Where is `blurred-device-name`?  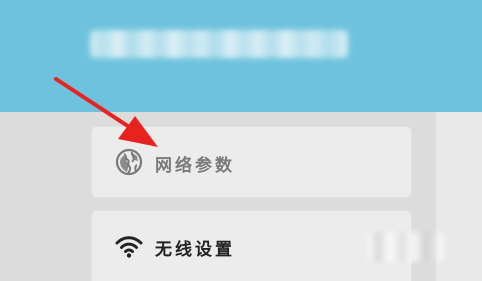
blurred-device-name is located at coordinates (219, 44).